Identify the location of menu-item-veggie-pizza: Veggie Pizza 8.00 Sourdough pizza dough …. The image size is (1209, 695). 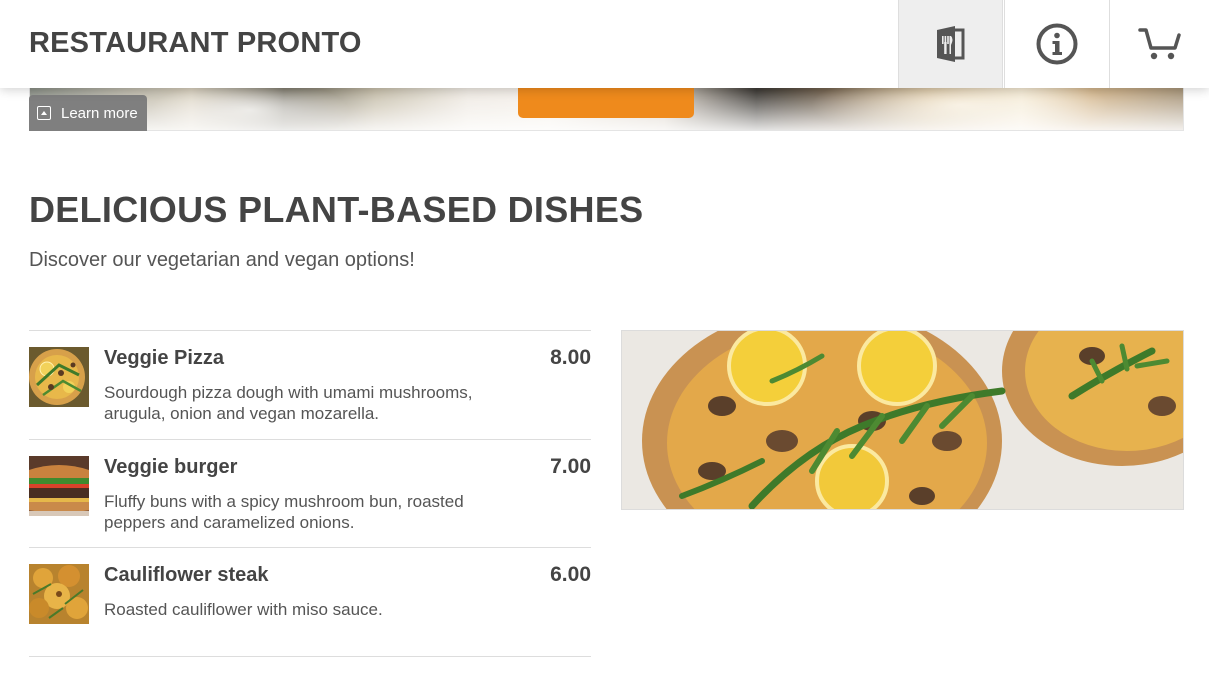
(310, 385).